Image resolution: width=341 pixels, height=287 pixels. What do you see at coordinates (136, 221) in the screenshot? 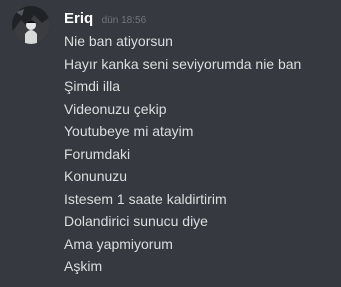
I see `message-line: Dolandirici sunucu diye` at bounding box center [136, 221].